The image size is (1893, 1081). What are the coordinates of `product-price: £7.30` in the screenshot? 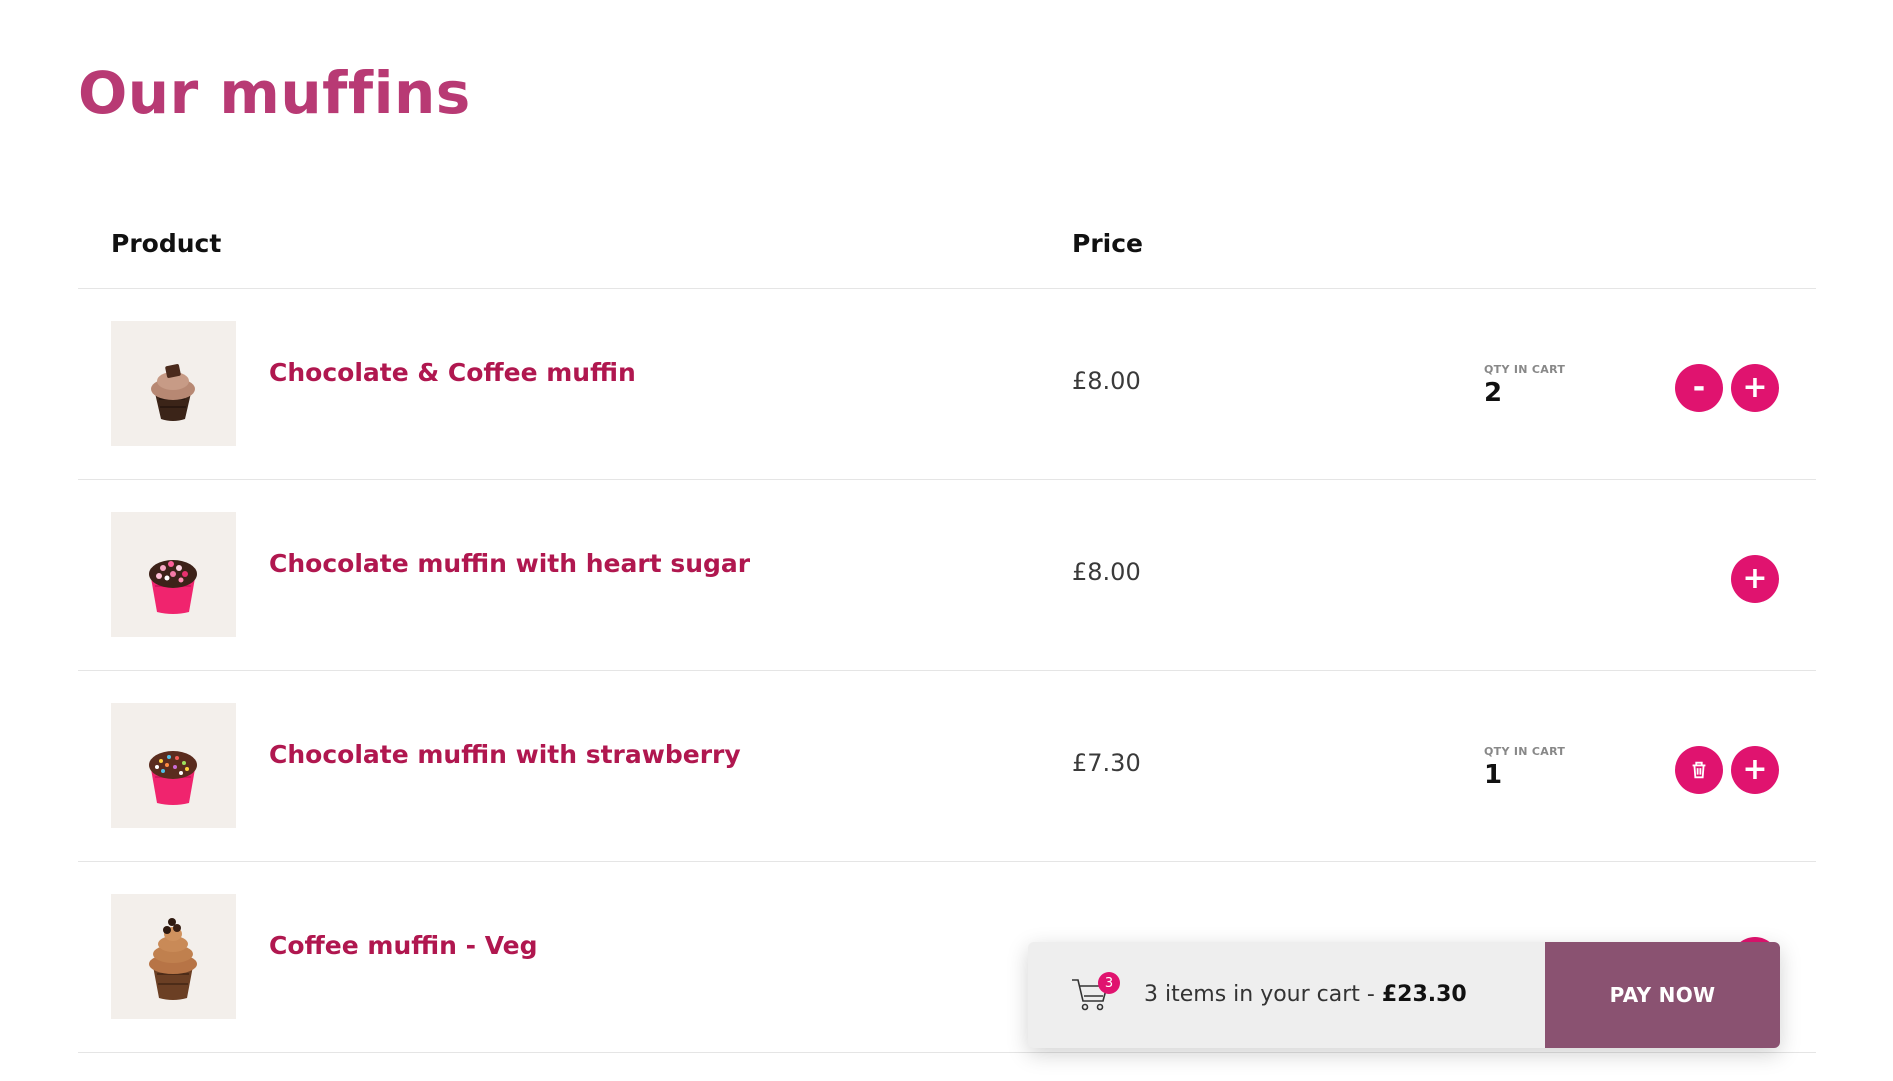 It's located at (1106, 763).